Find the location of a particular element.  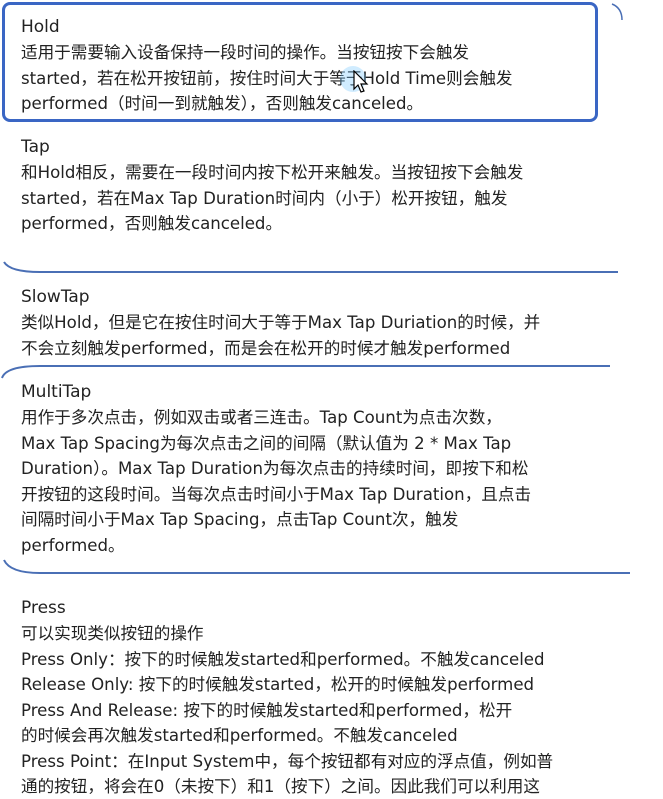

hold-line-1: 适用于需要输入设备保持一段时间的操作。当按钮按下会触发 is located at coordinates (245, 52).